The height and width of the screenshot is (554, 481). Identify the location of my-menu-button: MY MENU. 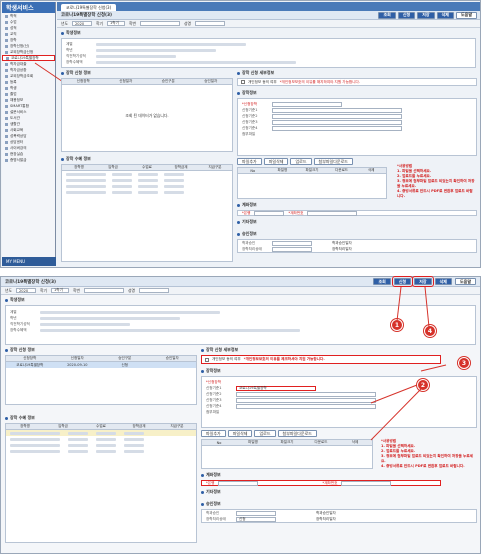
(29, 261).